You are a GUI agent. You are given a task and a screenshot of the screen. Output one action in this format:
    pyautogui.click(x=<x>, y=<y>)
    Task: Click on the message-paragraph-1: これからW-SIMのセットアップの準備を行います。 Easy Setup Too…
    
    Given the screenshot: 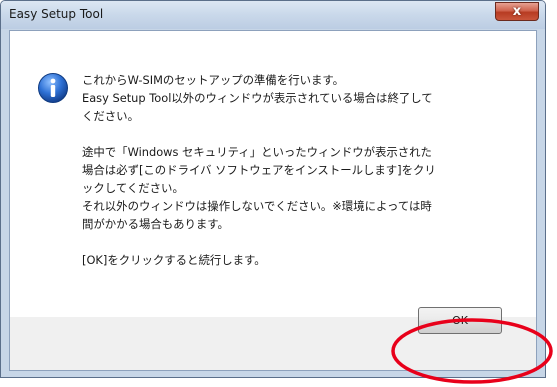 What is the action you would take?
    pyautogui.click(x=257, y=98)
    